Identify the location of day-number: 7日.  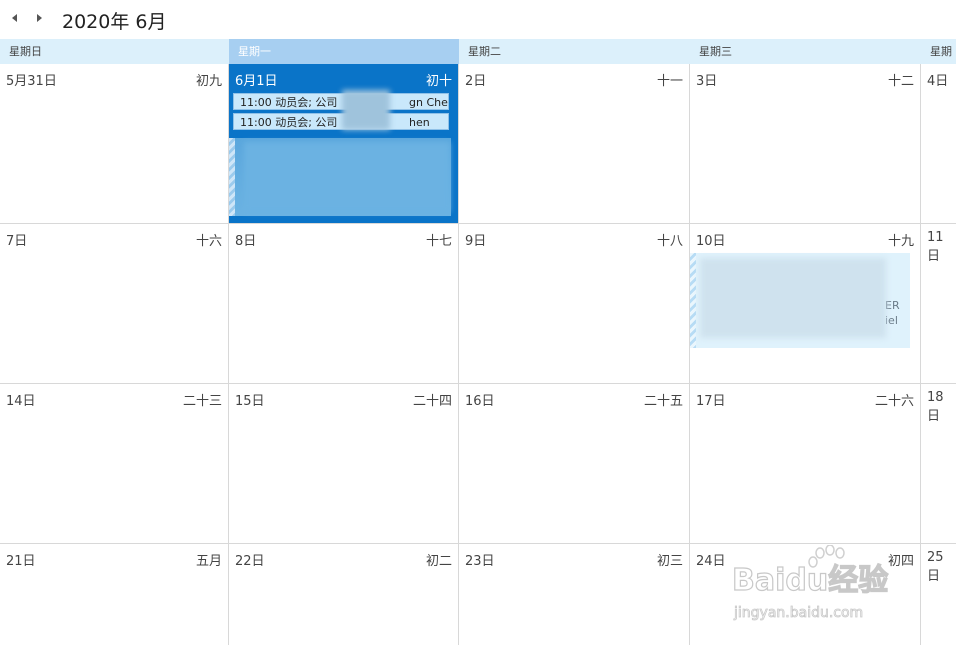
(17, 241).